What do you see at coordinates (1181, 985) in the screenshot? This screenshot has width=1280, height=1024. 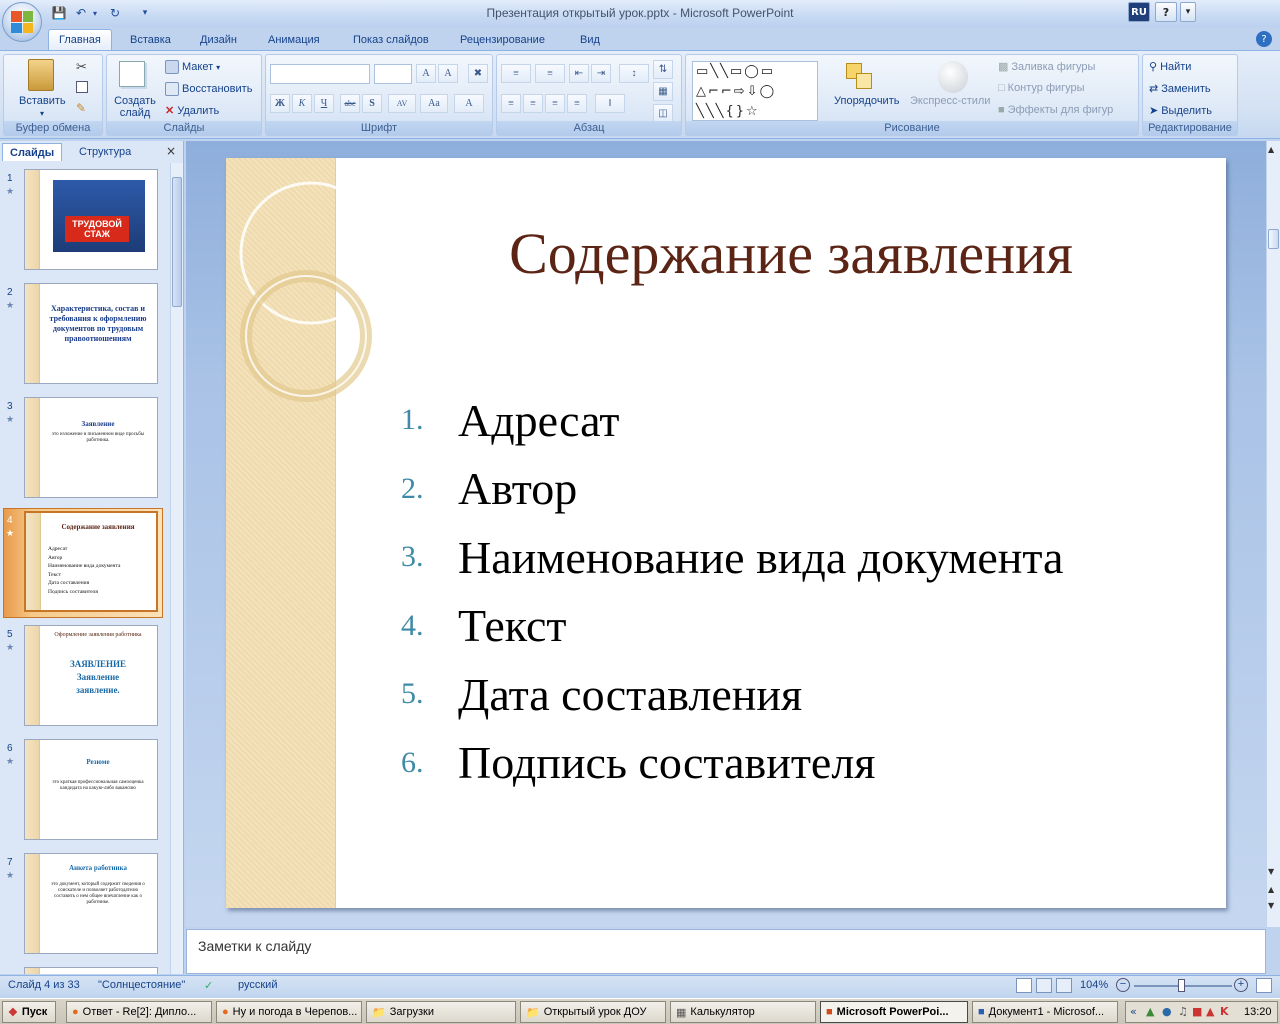 I see `zoom-slider-thumb` at bounding box center [1181, 985].